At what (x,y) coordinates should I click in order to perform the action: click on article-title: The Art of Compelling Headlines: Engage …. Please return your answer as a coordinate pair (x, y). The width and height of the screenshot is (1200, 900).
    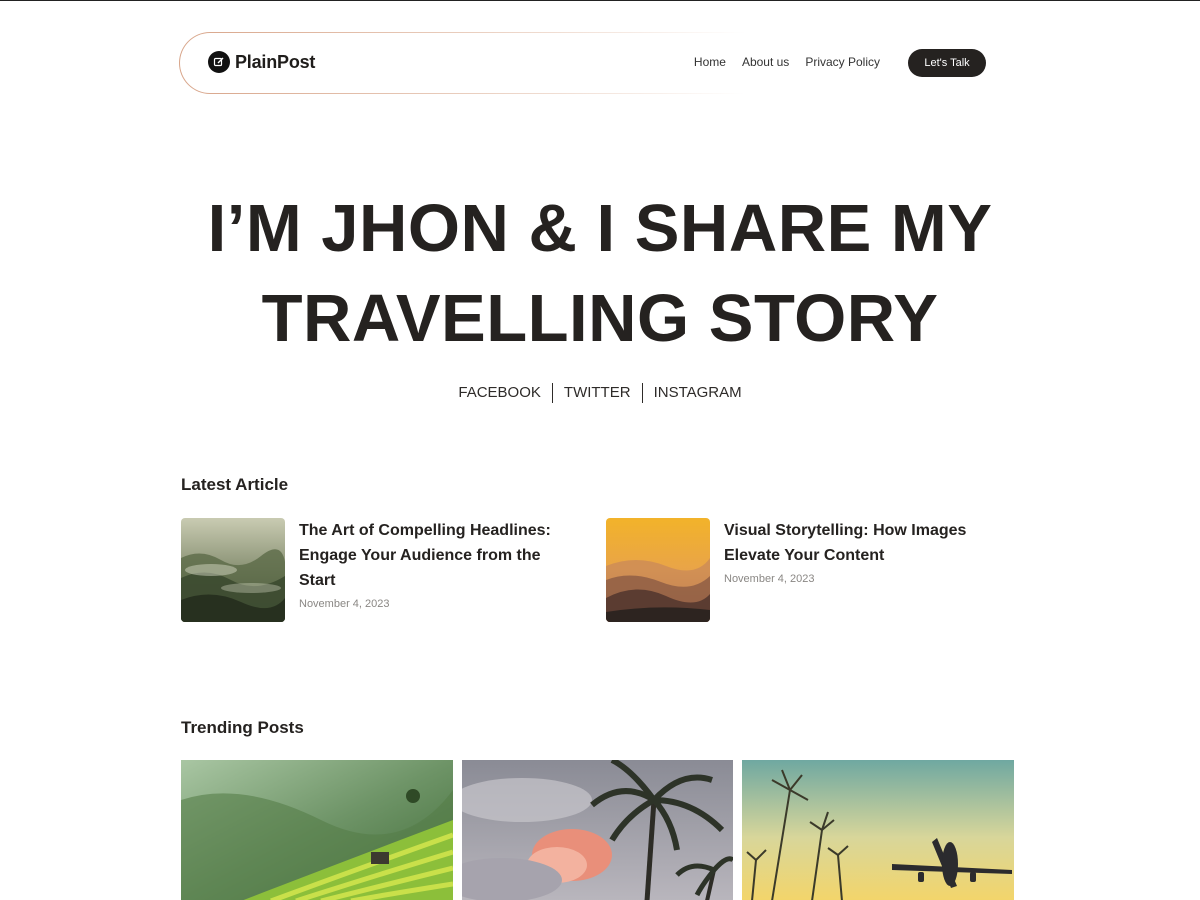
    Looking at the image, I should click on (440, 555).